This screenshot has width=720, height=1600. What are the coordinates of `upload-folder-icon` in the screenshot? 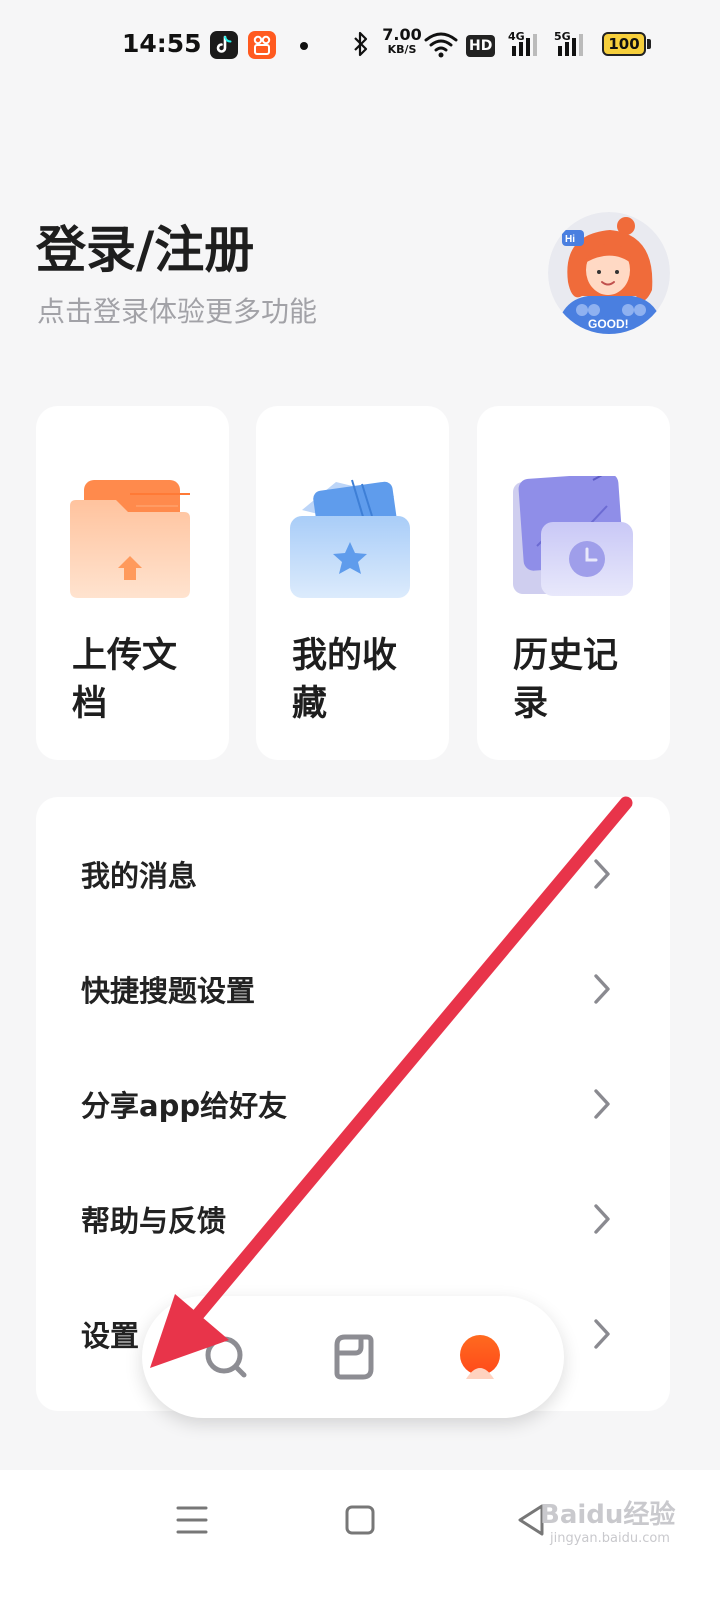 It's located at (130, 539).